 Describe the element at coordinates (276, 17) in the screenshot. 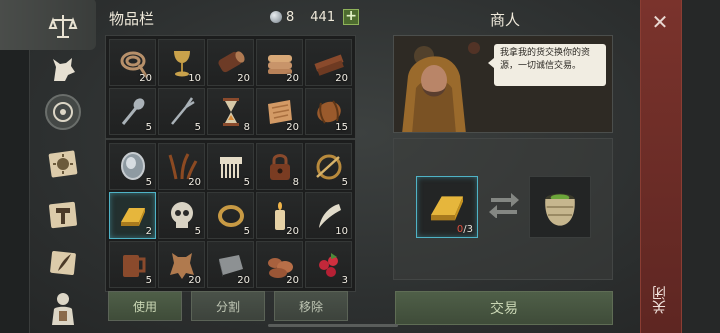

I see `silver-coin-icon` at that location.